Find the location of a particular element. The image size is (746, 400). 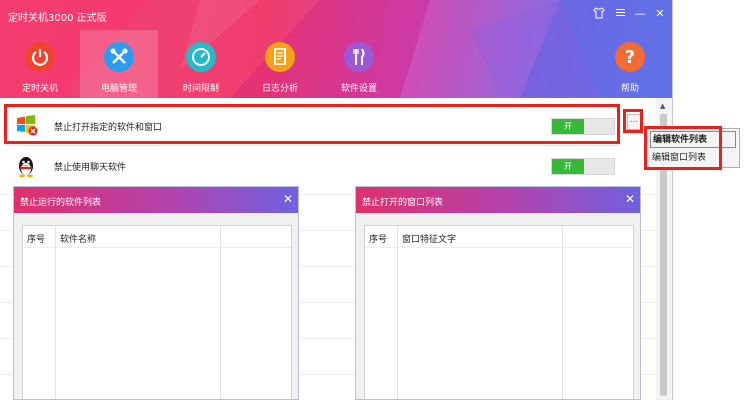

log-document-icon is located at coordinates (280, 57).